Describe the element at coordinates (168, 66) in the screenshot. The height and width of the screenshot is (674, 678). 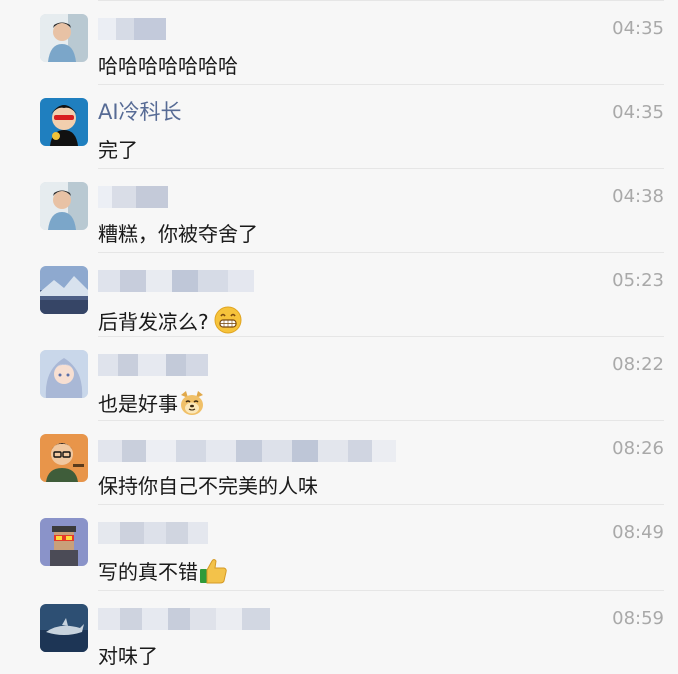
I see `comment-text: 哈哈哈哈哈哈哈` at that location.